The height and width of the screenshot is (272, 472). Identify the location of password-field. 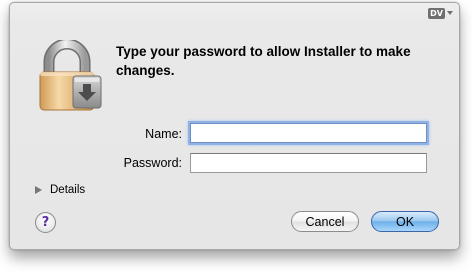
(308, 163).